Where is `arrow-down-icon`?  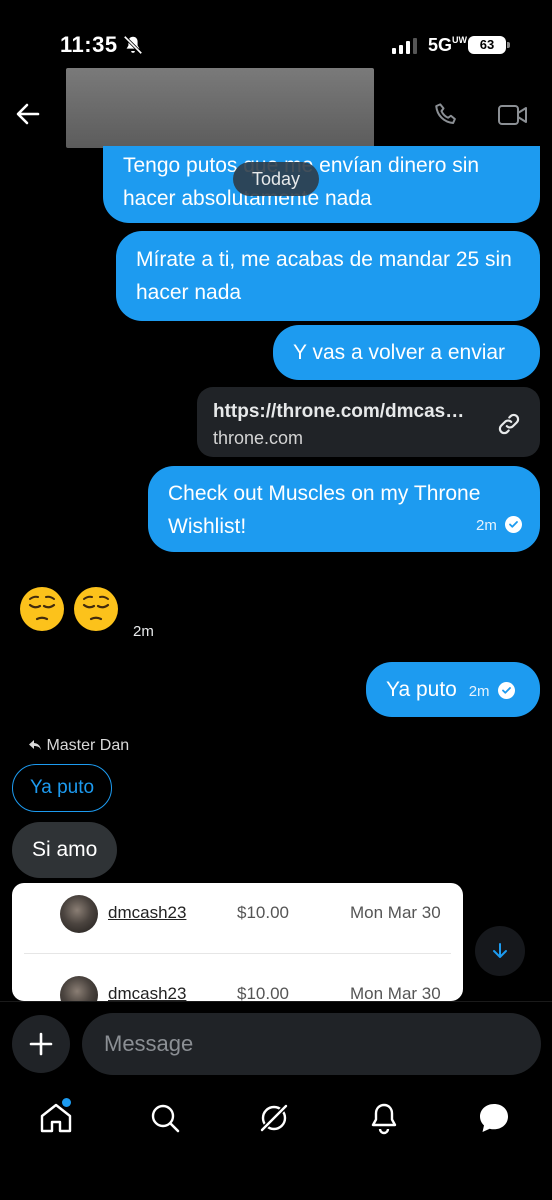 arrow-down-icon is located at coordinates (500, 950).